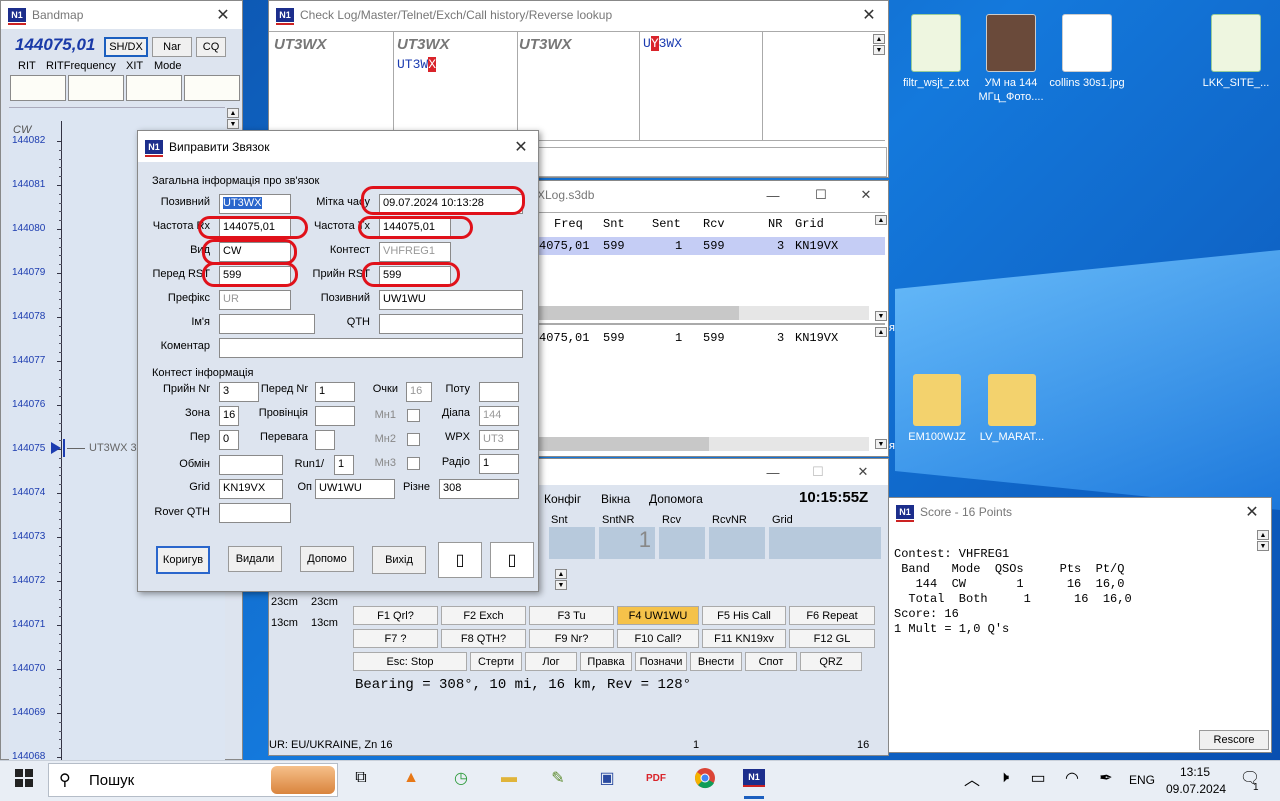 The image size is (1280, 801). What do you see at coordinates (937, 409) in the screenshot?
I see `desktop-icon-em100: EM100WJZ` at bounding box center [937, 409].